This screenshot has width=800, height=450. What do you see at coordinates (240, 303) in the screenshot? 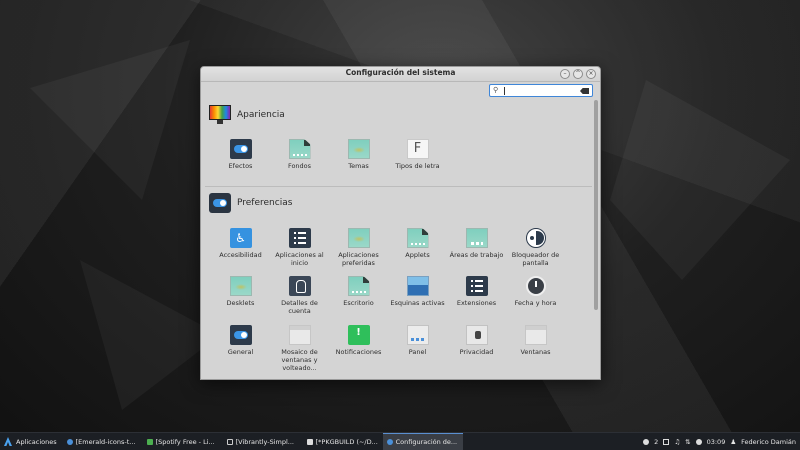
I see `item-label: Desklets` at bounding box center [240, 303].